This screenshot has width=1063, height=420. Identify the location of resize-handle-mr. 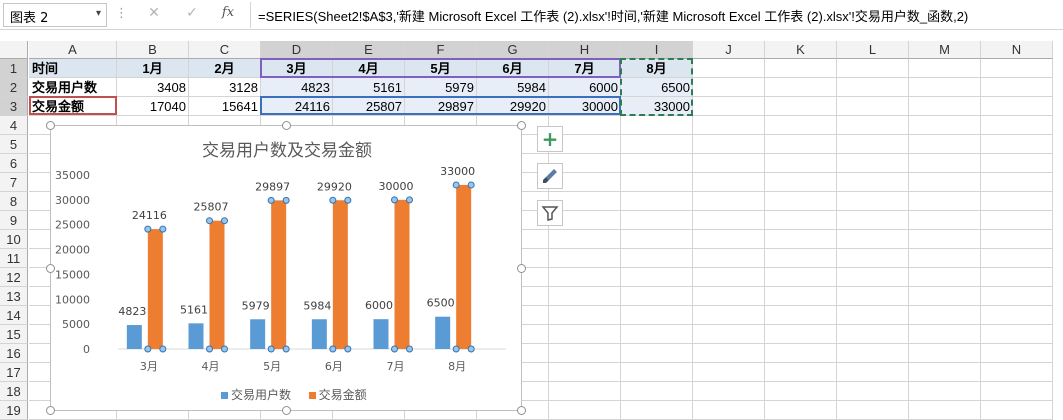
(521, 268).